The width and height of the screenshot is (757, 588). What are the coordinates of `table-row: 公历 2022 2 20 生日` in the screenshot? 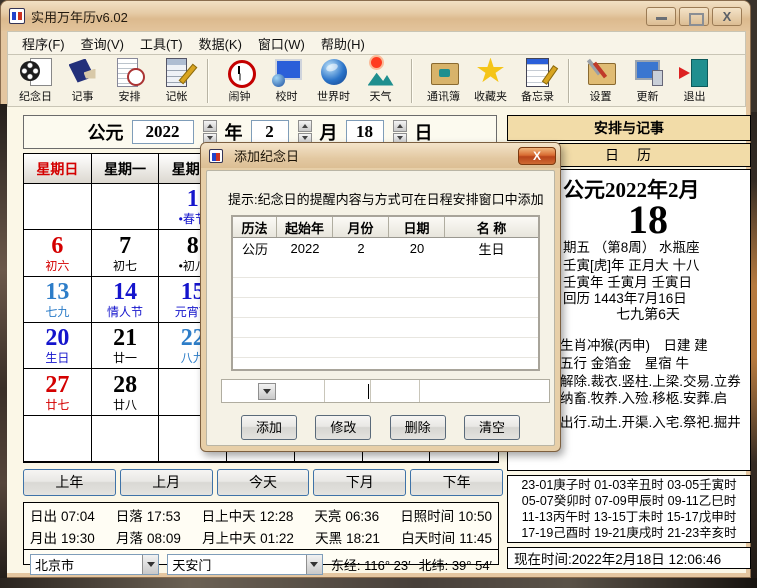 It's located at (385, 248).